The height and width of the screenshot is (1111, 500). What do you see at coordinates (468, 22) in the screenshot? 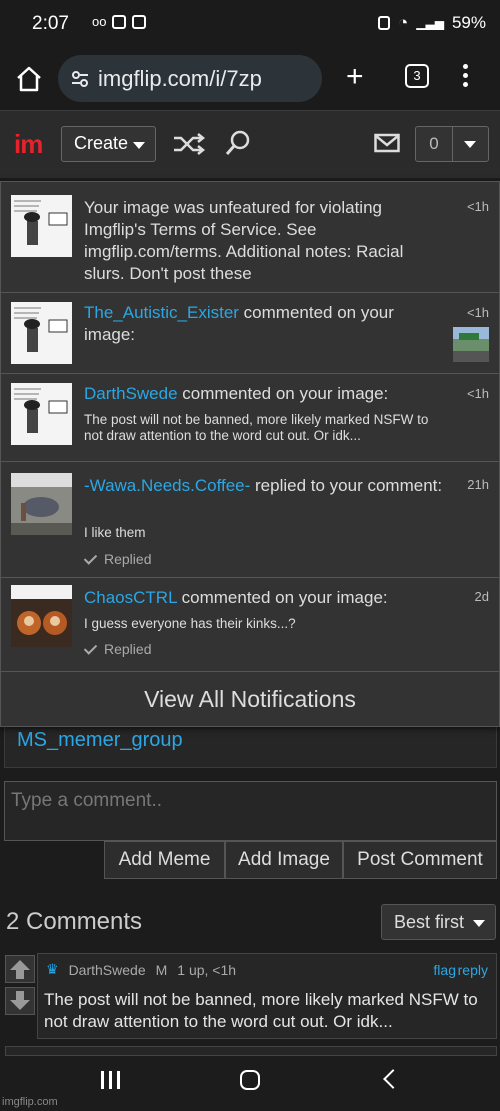
I see `battery-percent: 59%` at bounding box center [468, 22].